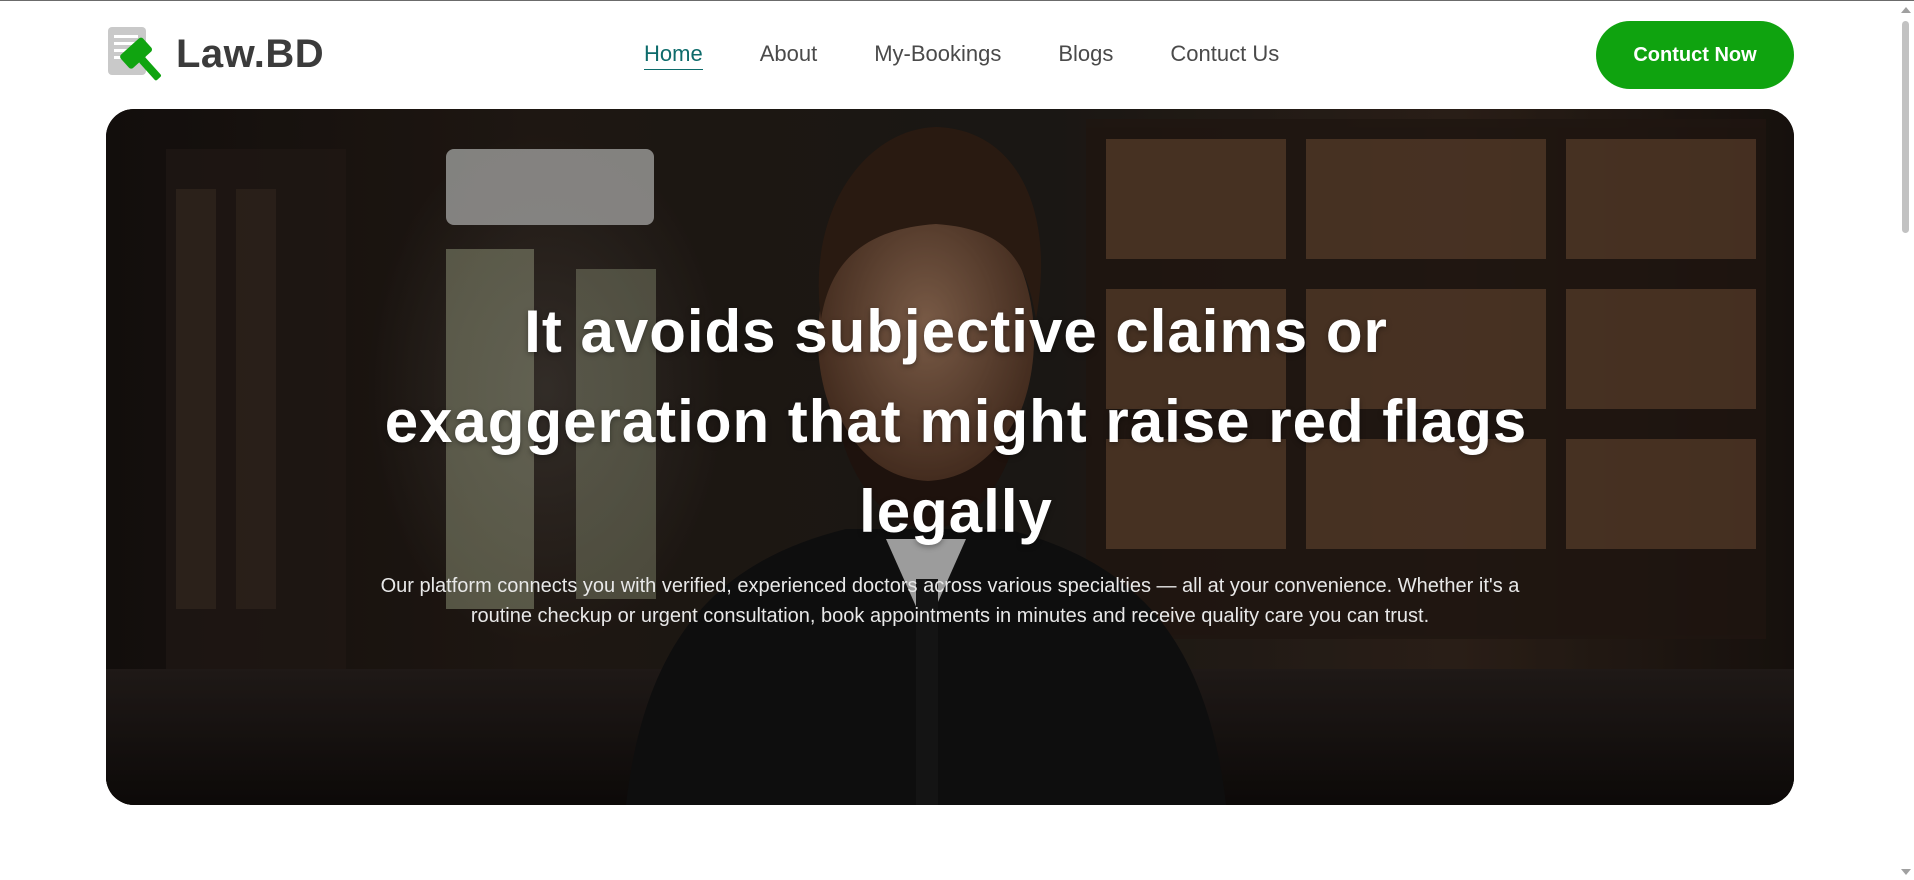  What do you see at coordinates (1906, 872) in the screenshot?
I see `scroll-down-arrow-icon` at bounding box center [1906, 872].